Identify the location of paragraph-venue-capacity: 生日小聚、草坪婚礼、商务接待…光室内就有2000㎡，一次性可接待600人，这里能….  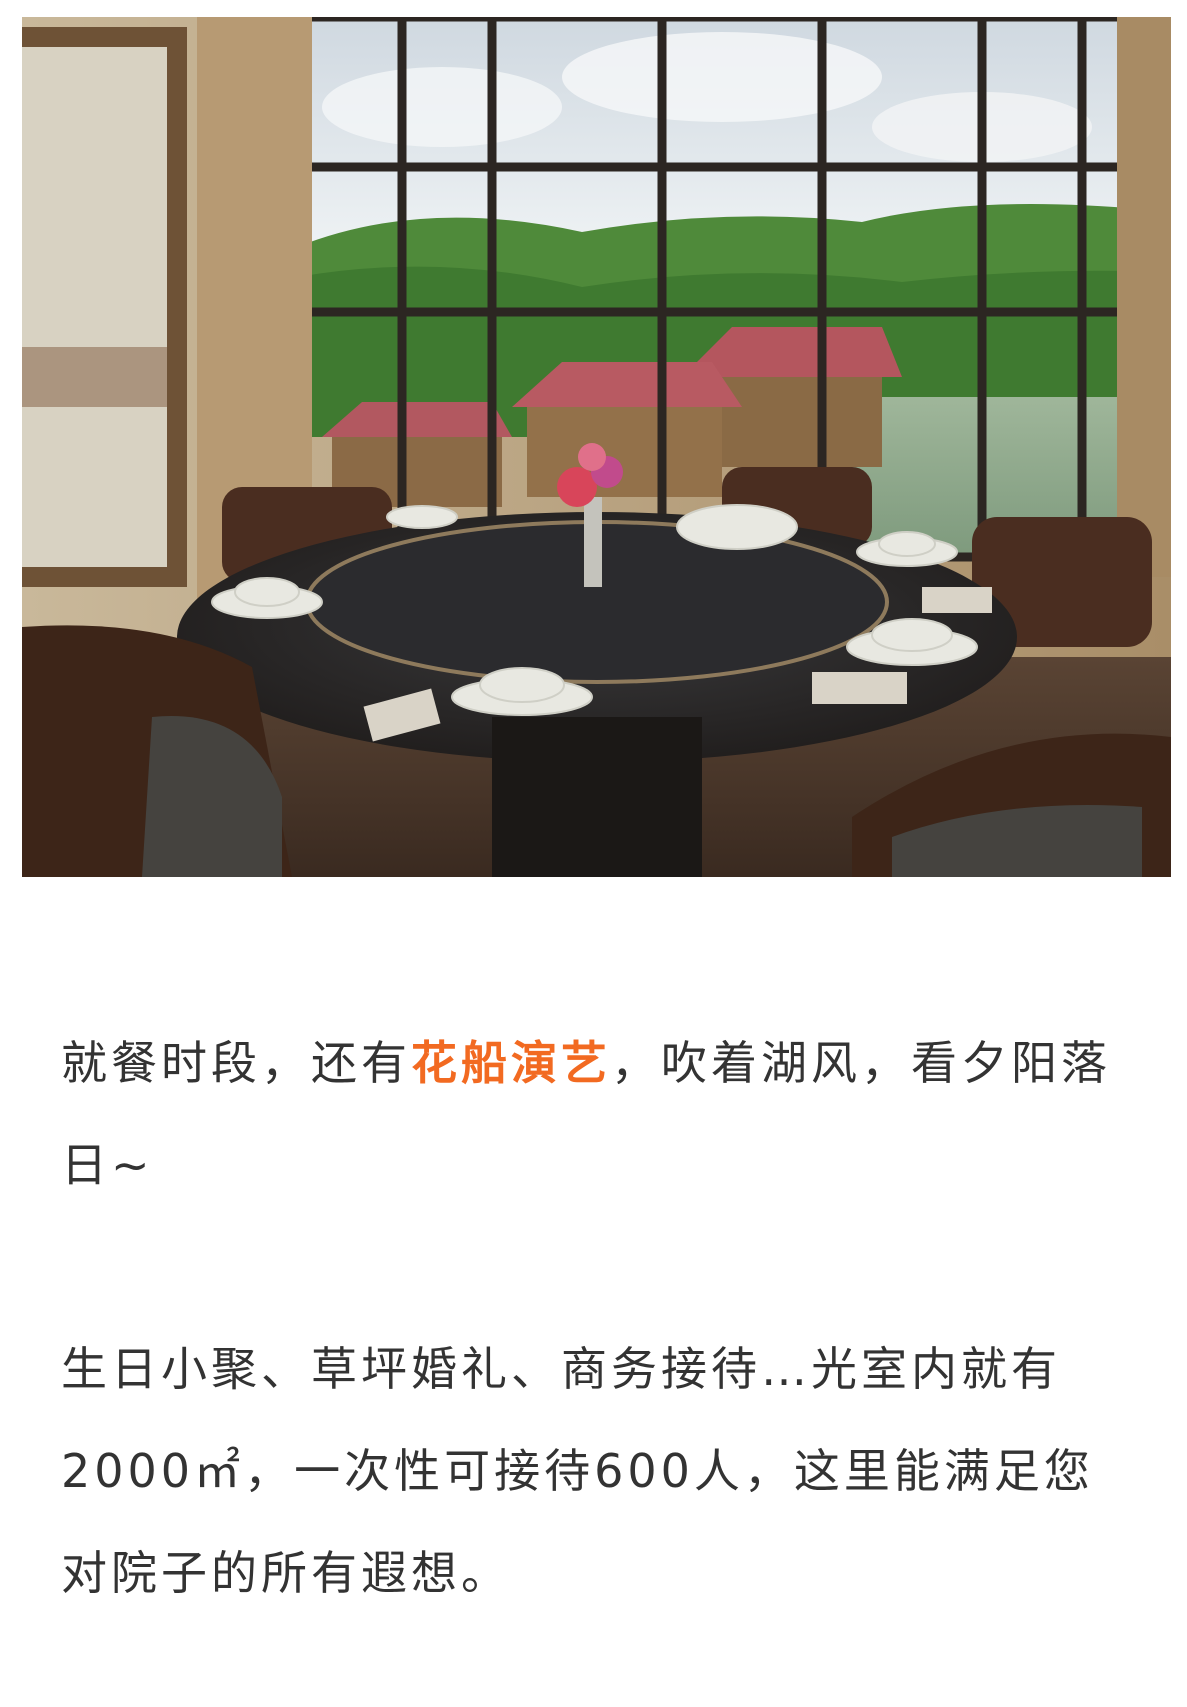
(577, 1471).